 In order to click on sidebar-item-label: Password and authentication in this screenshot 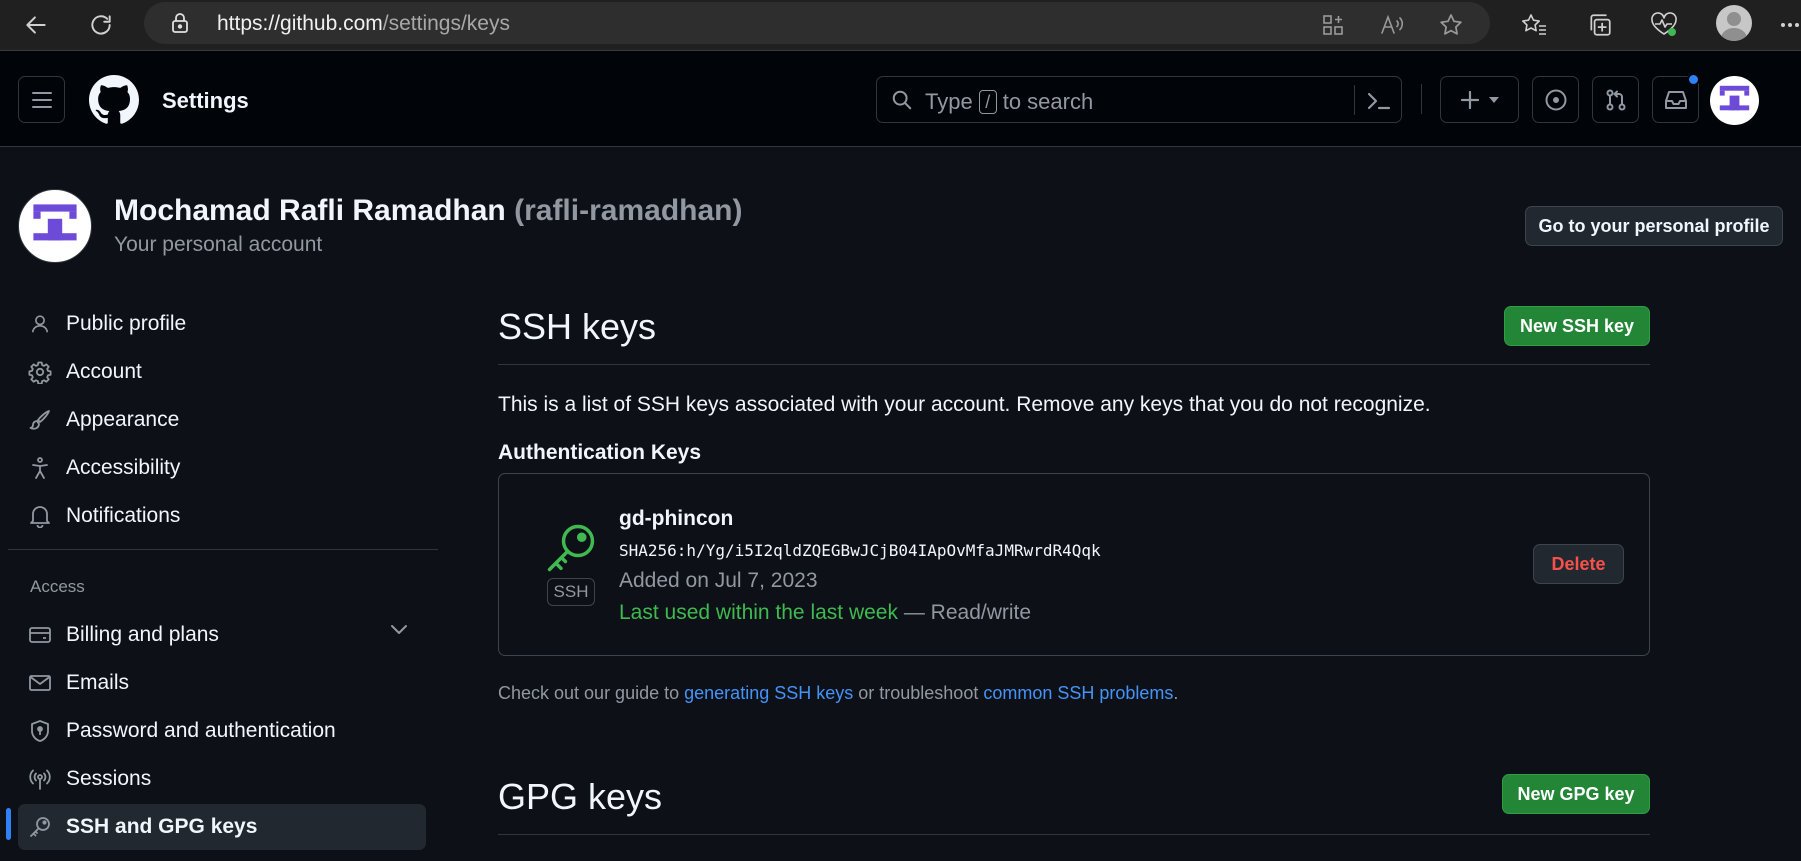, I will do `click(201, 730)`.